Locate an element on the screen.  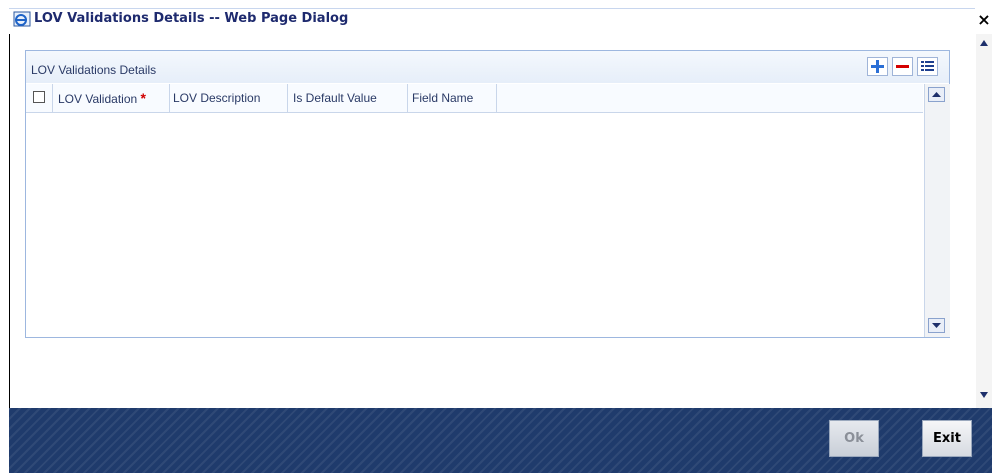
grid-scrollbar is located at coordinates (937, 210).